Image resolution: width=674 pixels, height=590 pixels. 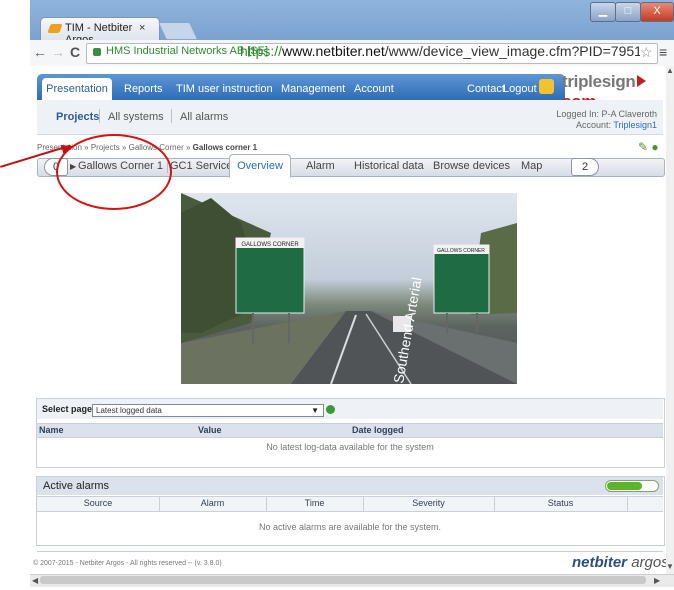 I want to click on column-severity: Severity, so click(x=428, y=503).